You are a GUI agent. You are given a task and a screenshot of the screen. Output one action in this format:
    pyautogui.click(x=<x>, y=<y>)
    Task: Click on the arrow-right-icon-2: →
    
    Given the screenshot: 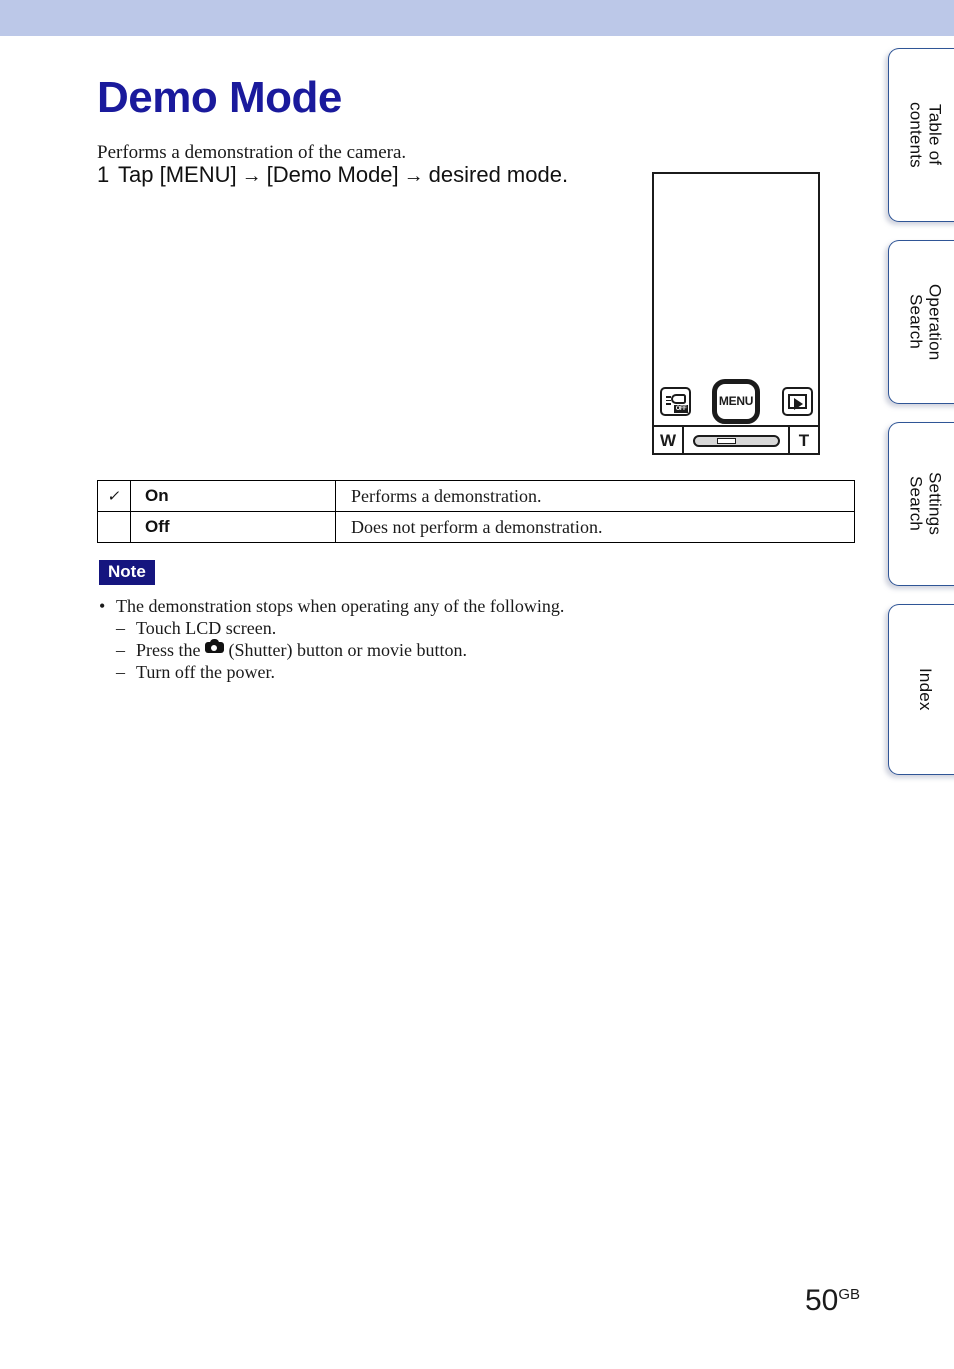 What is the action you would take?
    pyautogui.click(x=413, y=176)
    